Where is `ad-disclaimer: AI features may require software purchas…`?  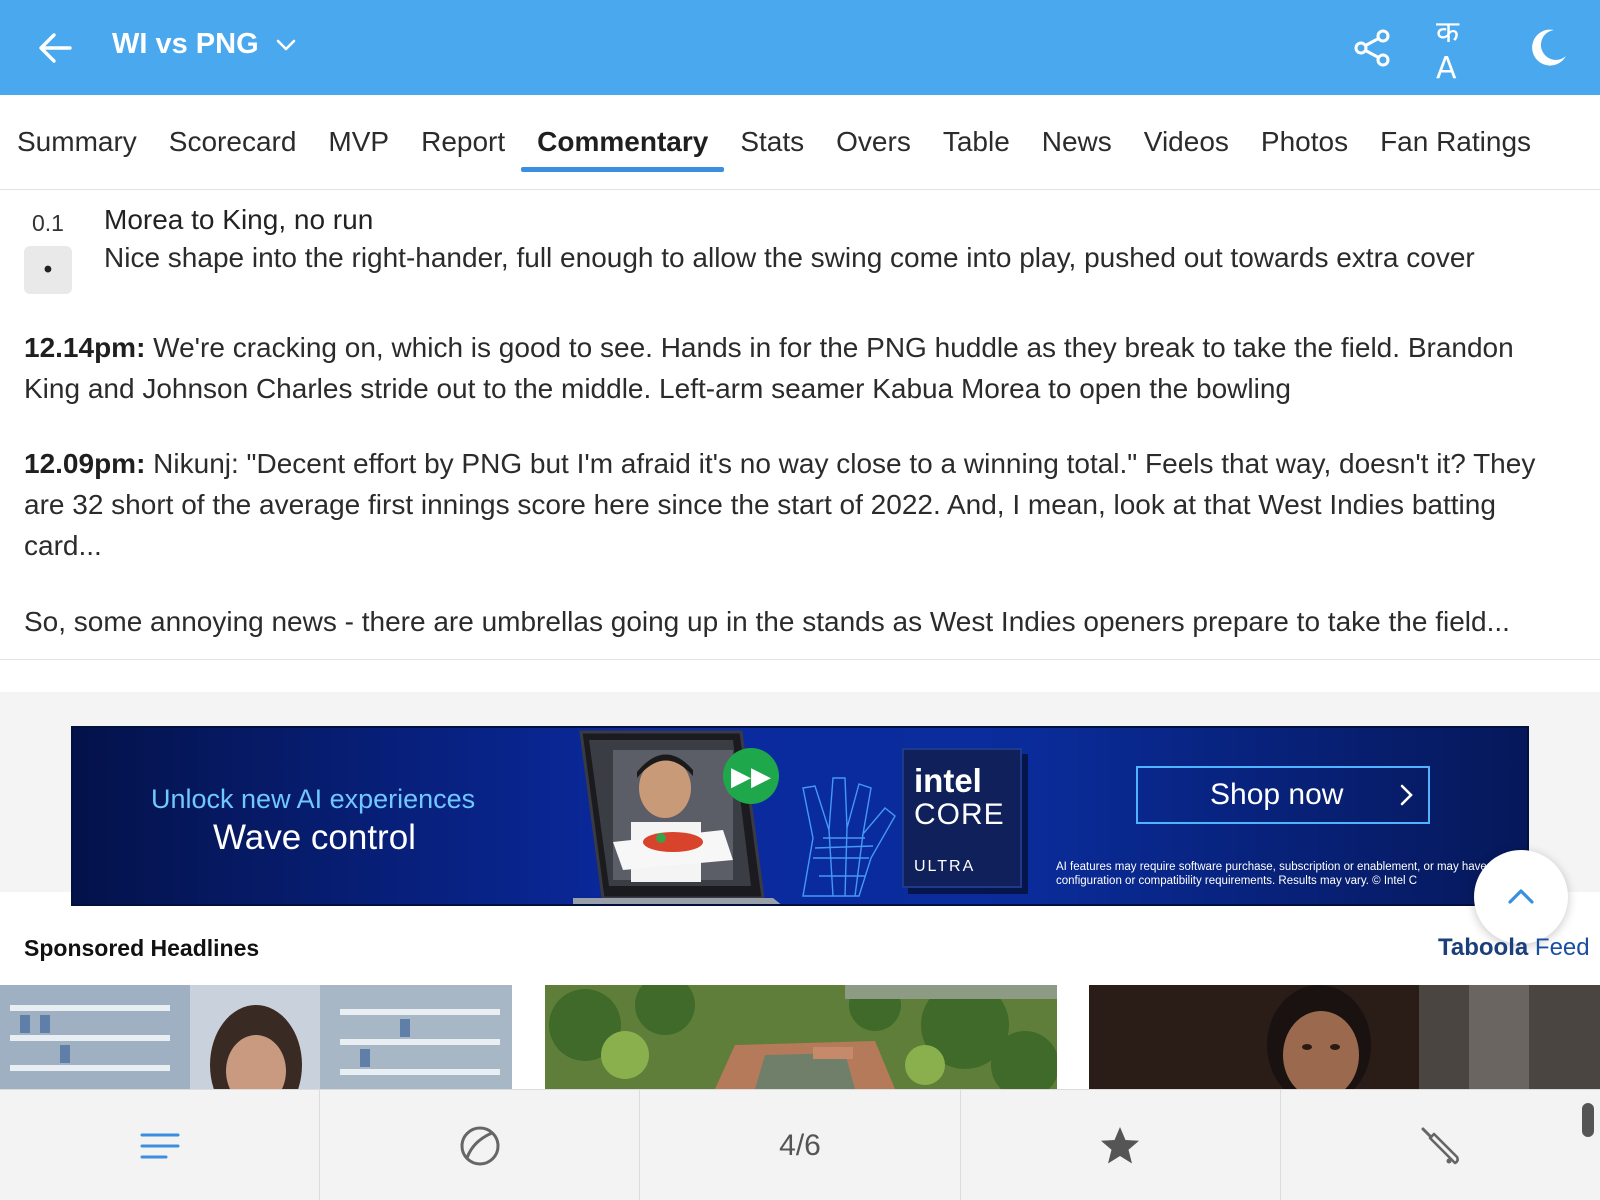
ad-disclaimer: AI features may require software purchas… is located at coordinates (1271, 874).